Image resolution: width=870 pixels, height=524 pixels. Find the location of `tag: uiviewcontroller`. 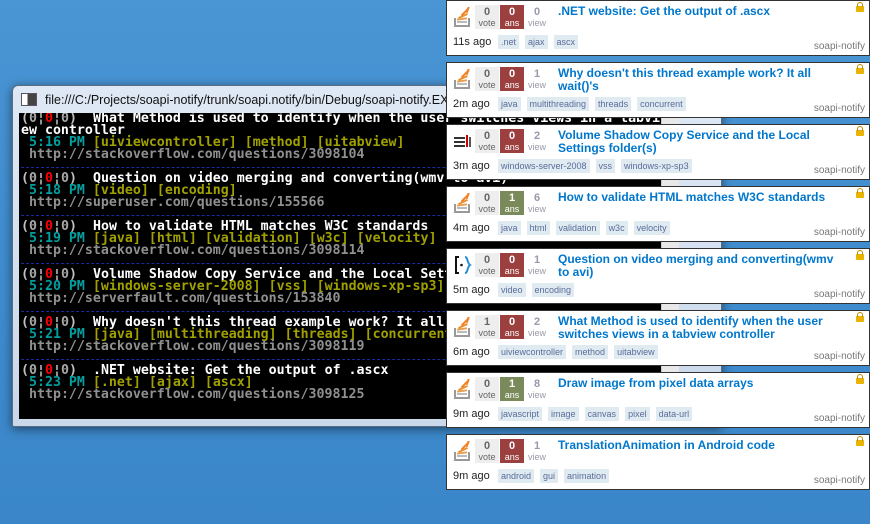

tag: uiviewcontroller is located at coordinates (532, 352).